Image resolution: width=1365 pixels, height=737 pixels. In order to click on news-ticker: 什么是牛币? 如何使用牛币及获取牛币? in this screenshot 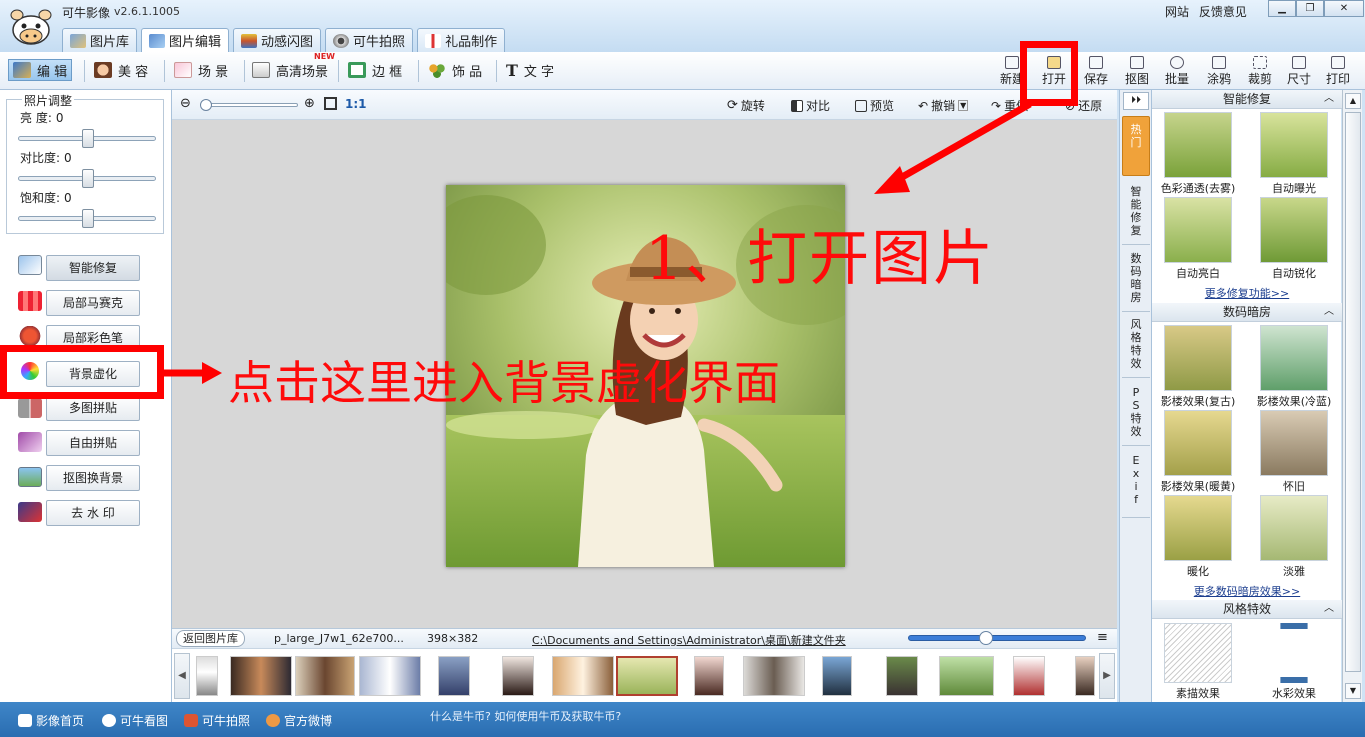, I will do `click(525, 716)`.